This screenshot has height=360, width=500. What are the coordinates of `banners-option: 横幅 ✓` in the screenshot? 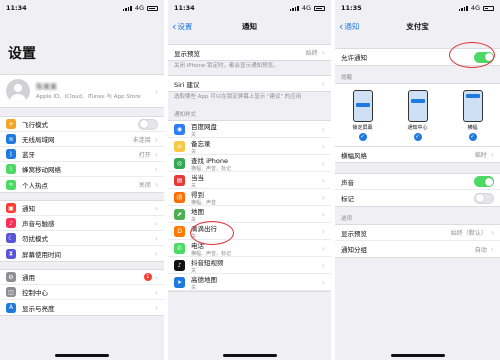 It's located at (473, 115).